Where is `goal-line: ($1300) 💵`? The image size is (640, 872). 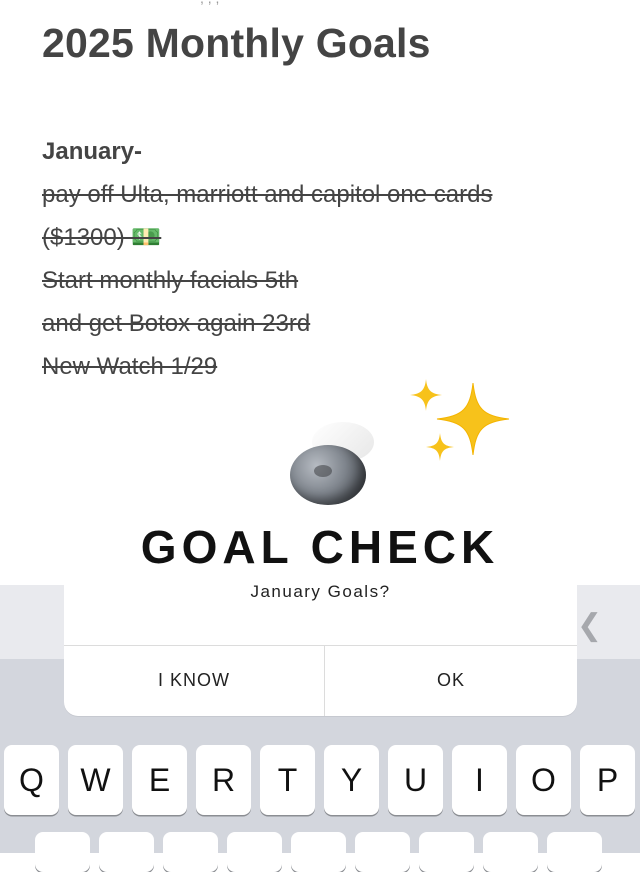
goal-line: ($1300) 💵 is located at coordinates (102, 237).